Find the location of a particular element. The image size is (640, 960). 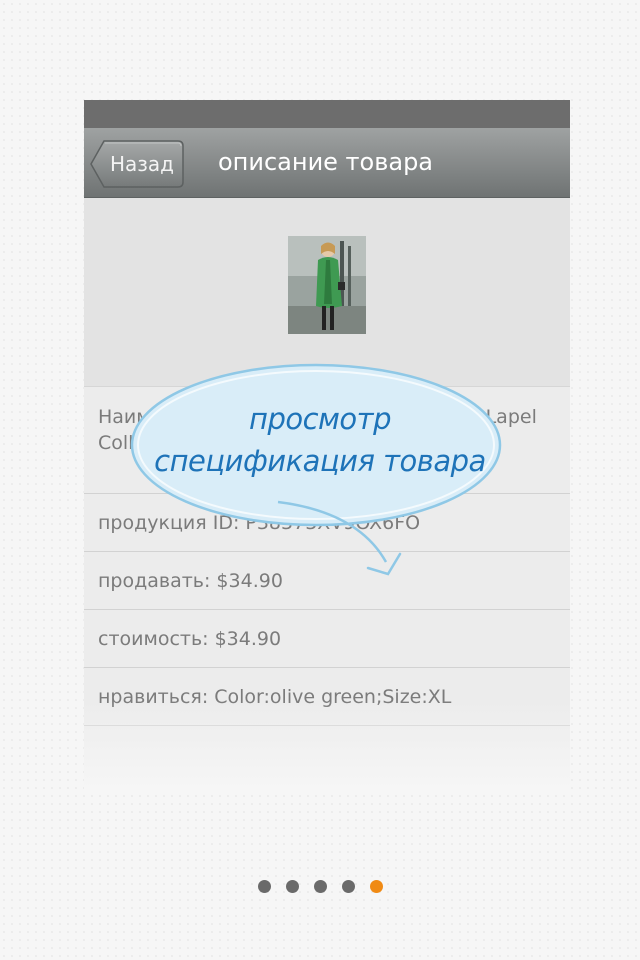

callout-text: просмотр спецификация товара is located at coordinates (320, 440).